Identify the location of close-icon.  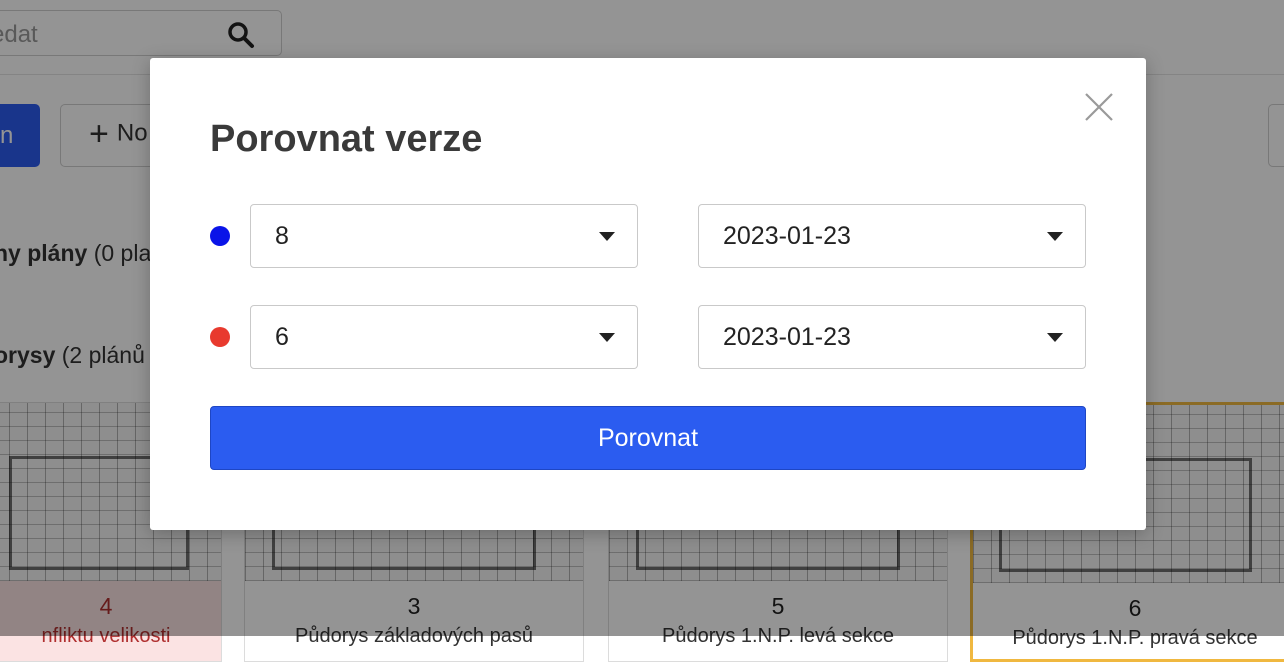
(1099, 107).